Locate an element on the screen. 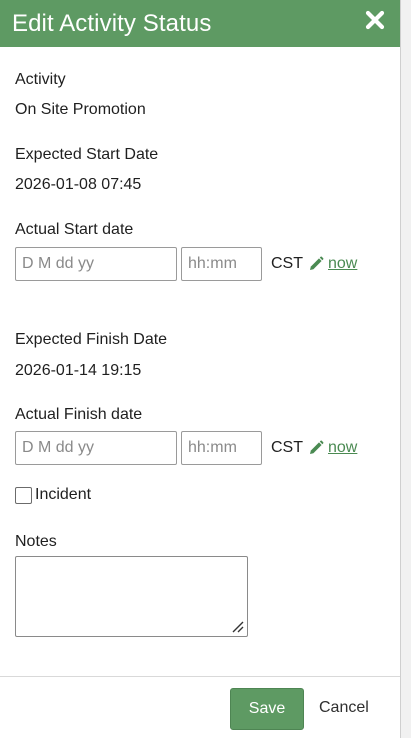 The image size is (411, 738). expected-finish-value: 2026-01-14 19:15 is located at coordinates (78, 370).